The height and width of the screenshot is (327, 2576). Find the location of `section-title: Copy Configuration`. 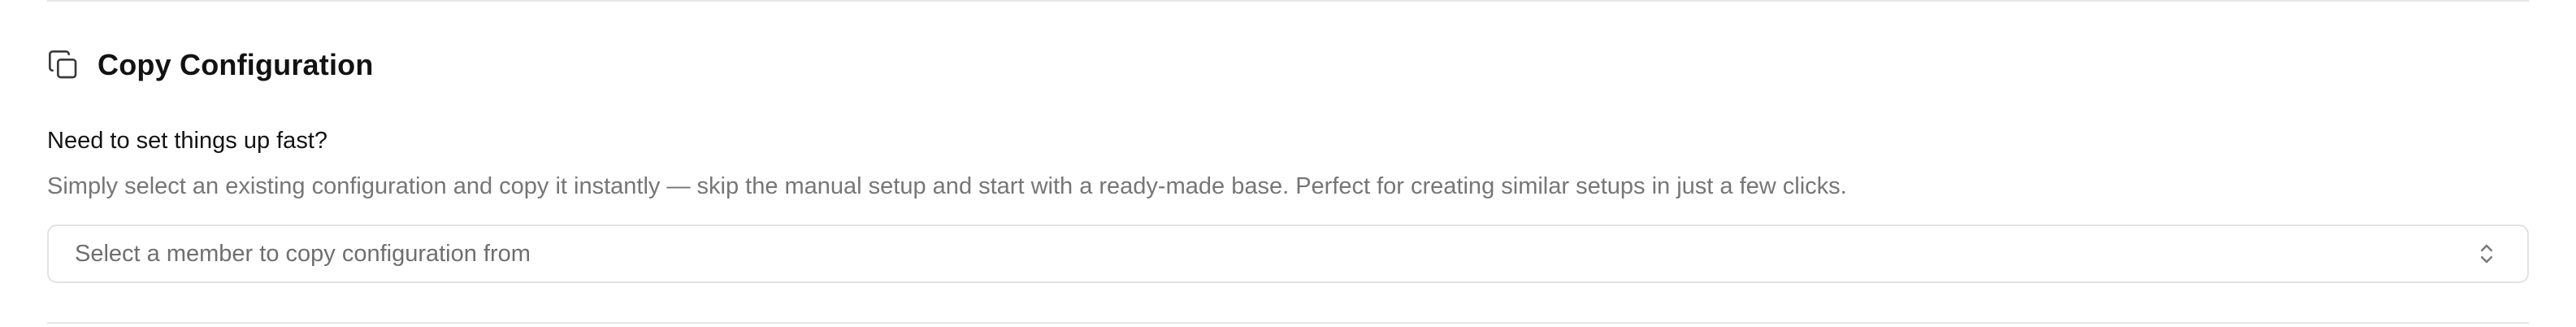

section-title: Copy Configuration is located at coordinates (236, 64).